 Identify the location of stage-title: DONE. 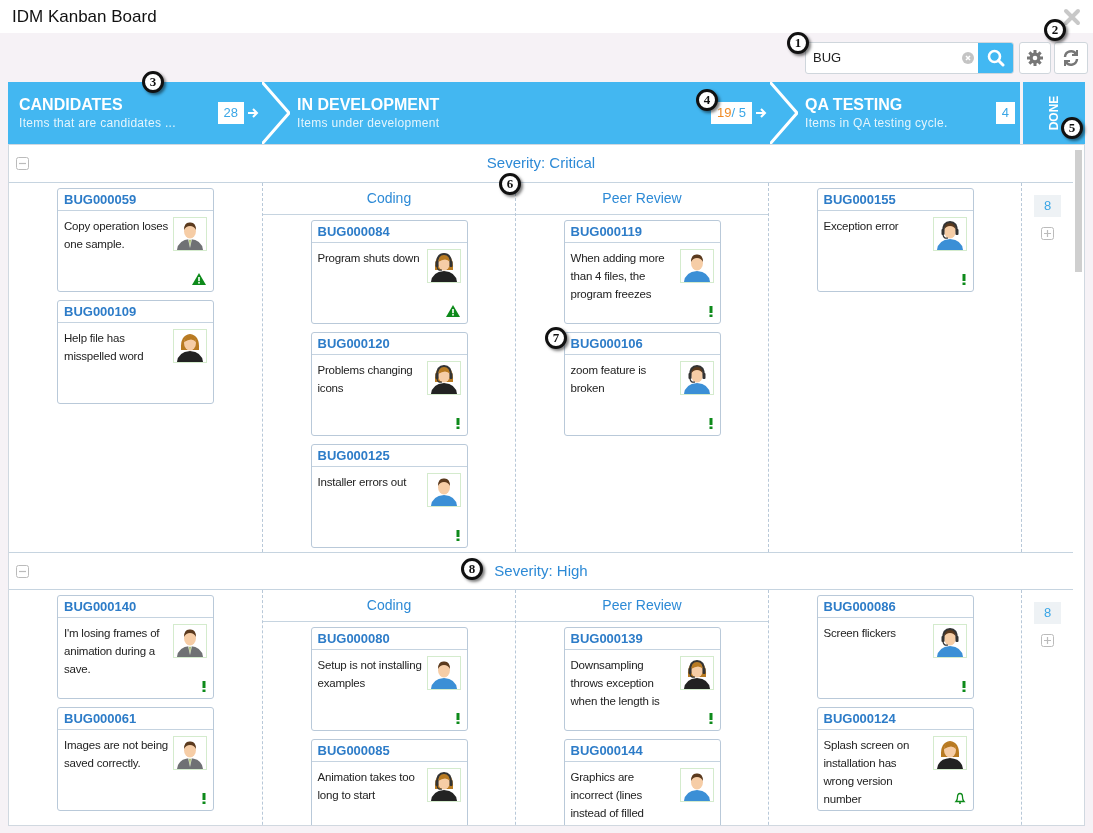
(1054, 113).